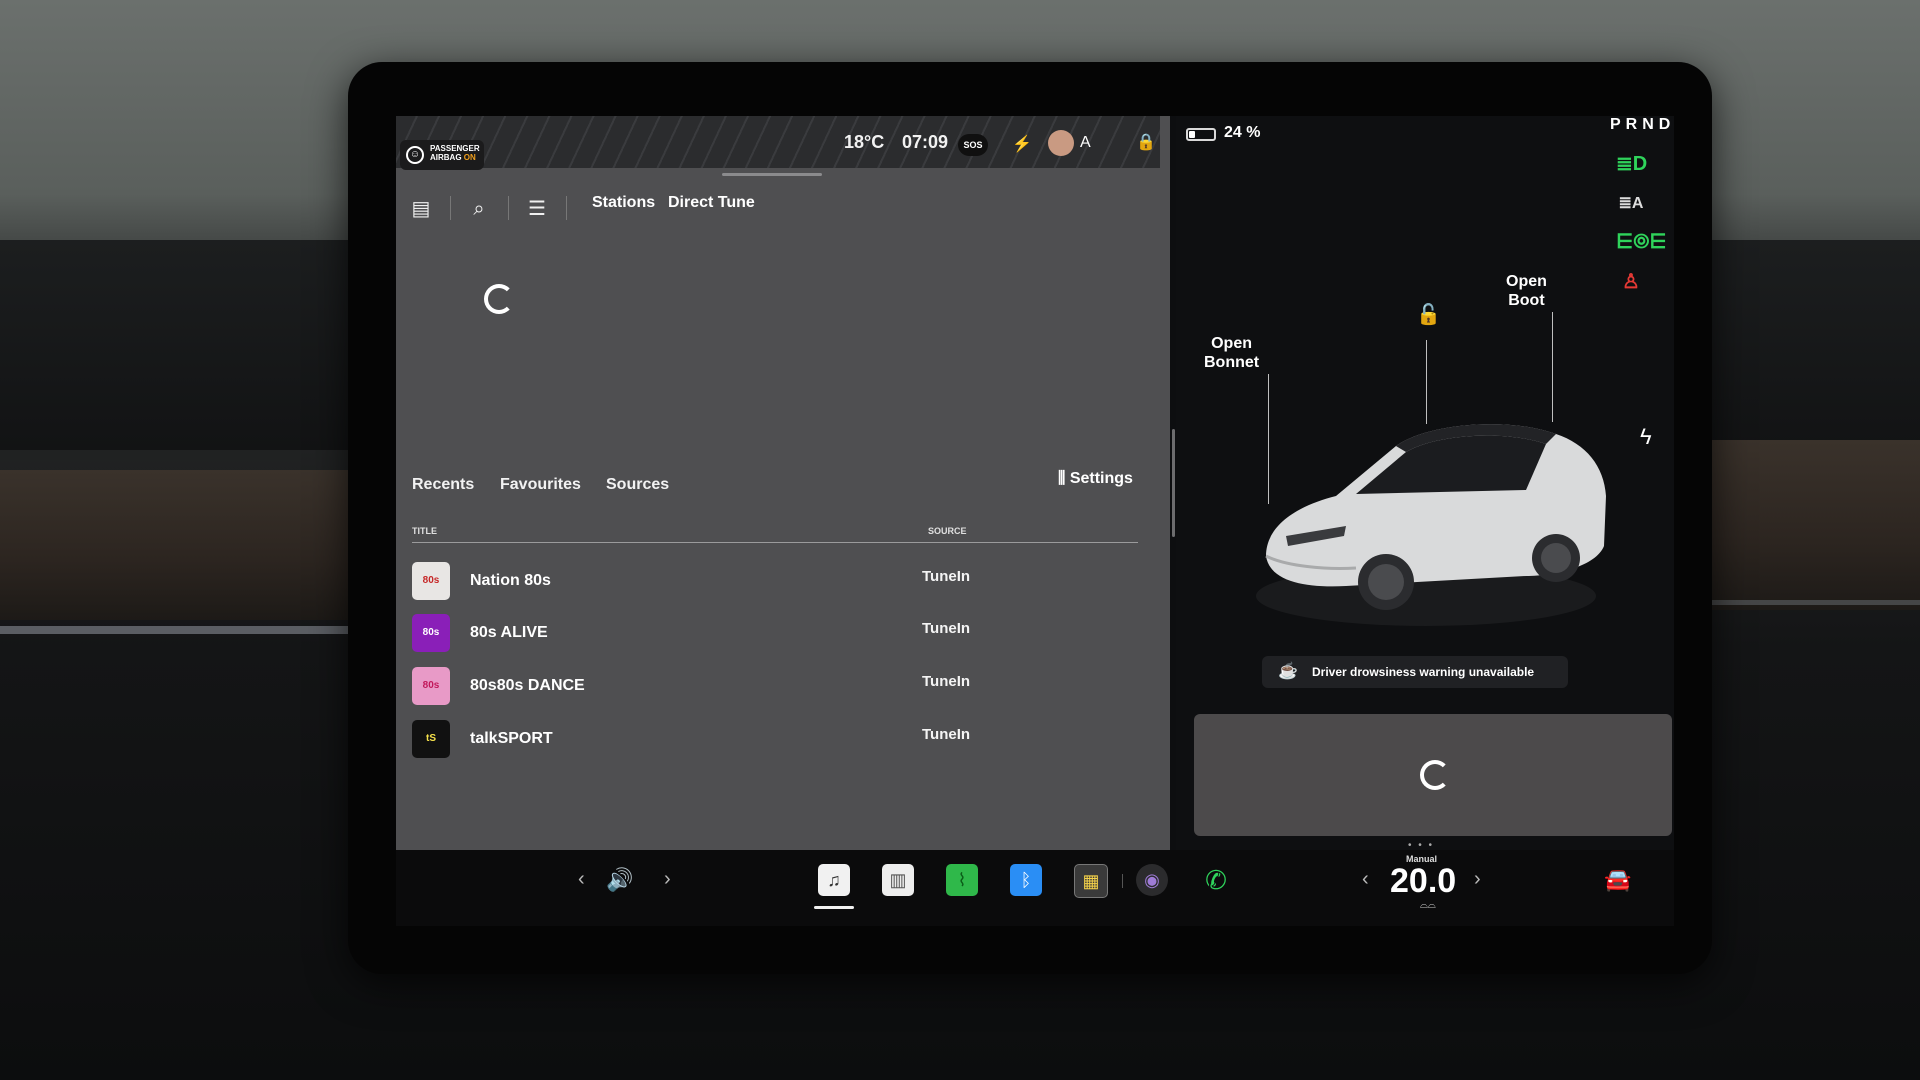 The width and height of the screenshot is (1920, 1080). I want to click on open-bonnet-button: Open Bonnet, so click(1231, 353).